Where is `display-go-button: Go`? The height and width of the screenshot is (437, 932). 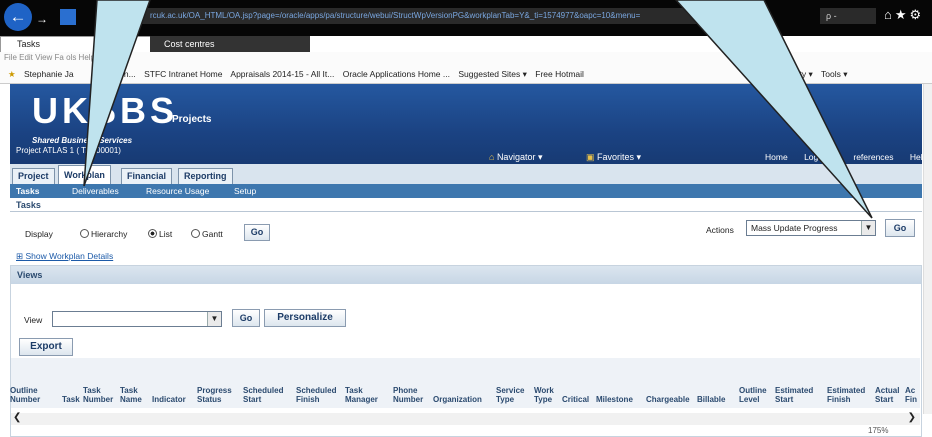 display-go-button: Go is located at coordinates (257, 232).